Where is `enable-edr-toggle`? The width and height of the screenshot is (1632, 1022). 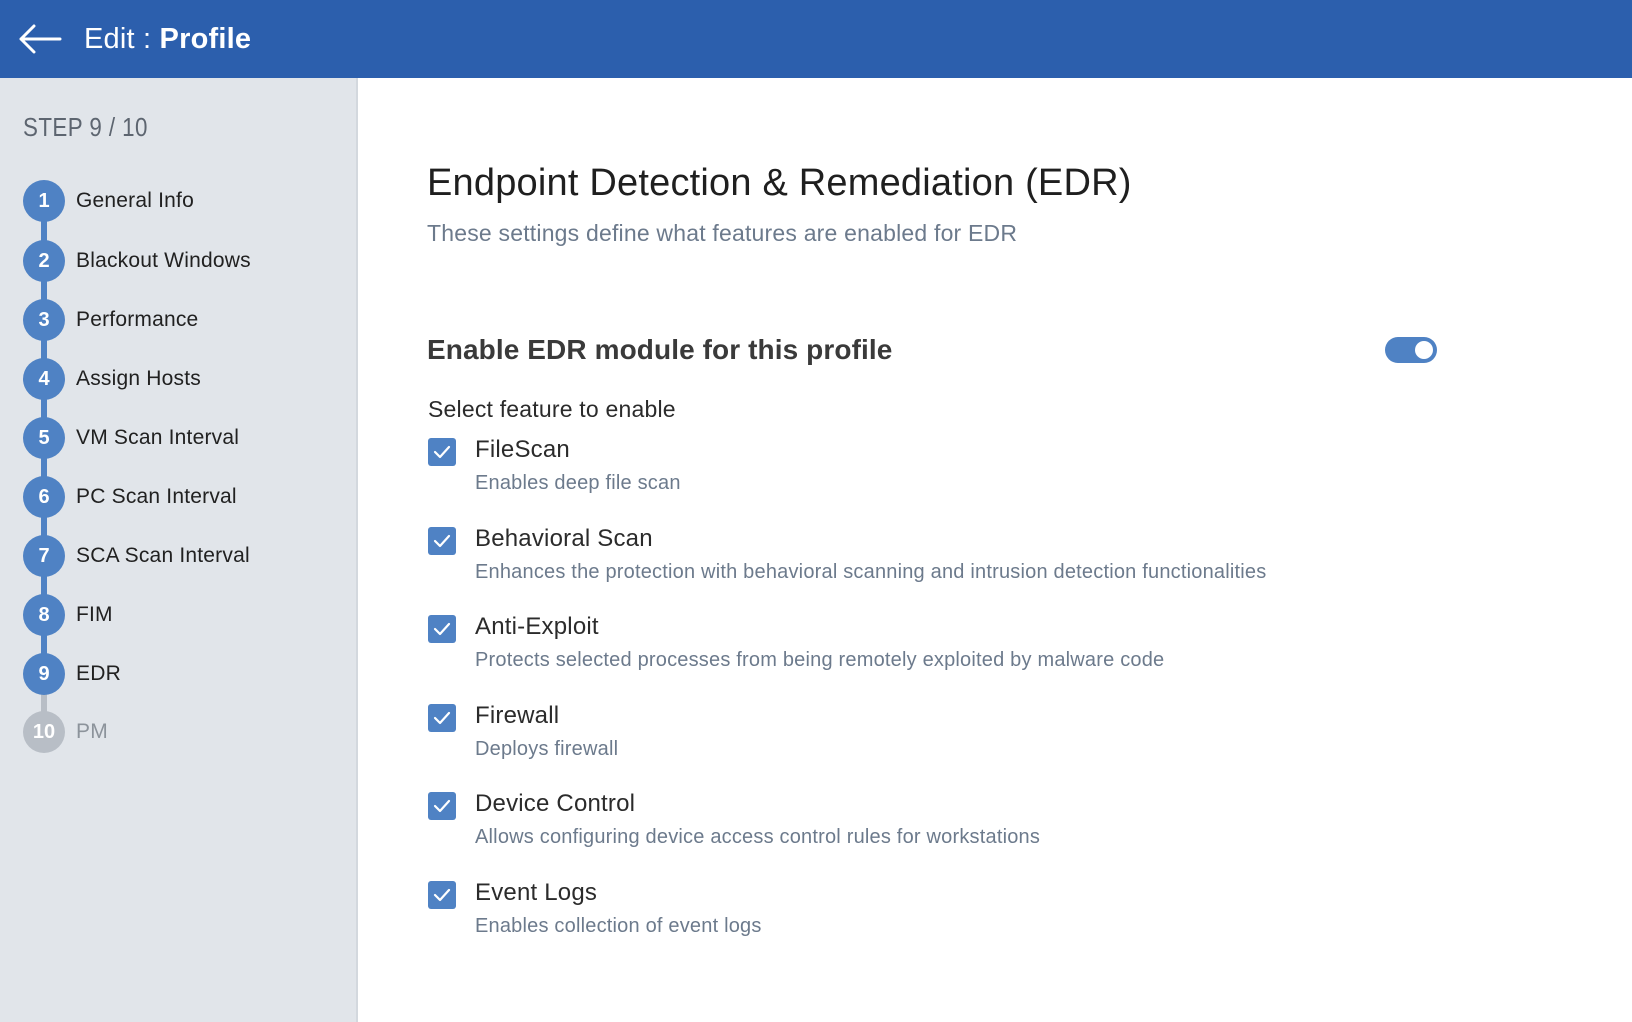 enable-edr-toggle is located at coordinates (1411, 350).